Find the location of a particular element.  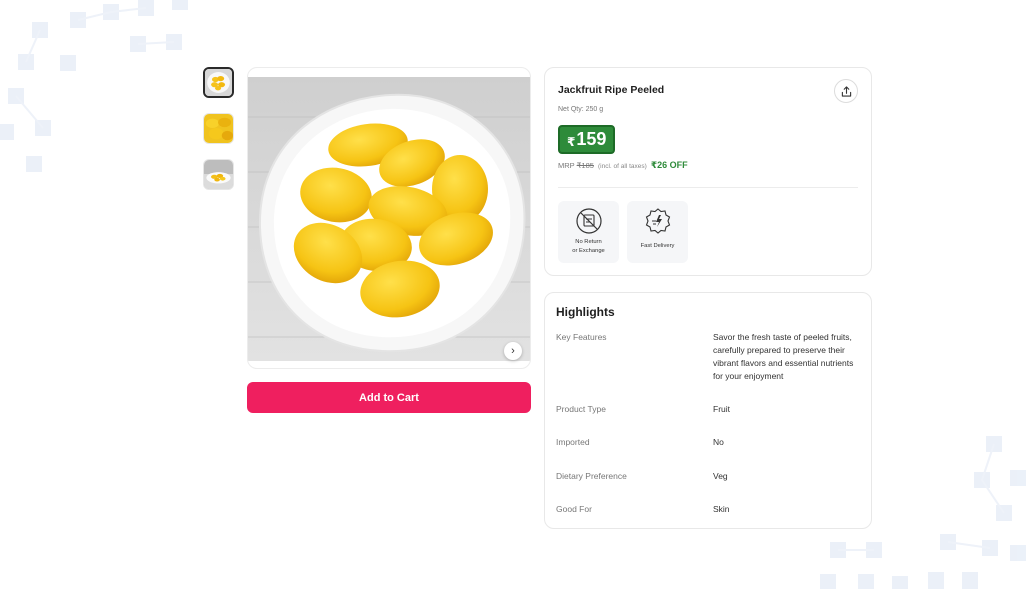

jackfruit-closeup-image is located at coordinates (218, 128).